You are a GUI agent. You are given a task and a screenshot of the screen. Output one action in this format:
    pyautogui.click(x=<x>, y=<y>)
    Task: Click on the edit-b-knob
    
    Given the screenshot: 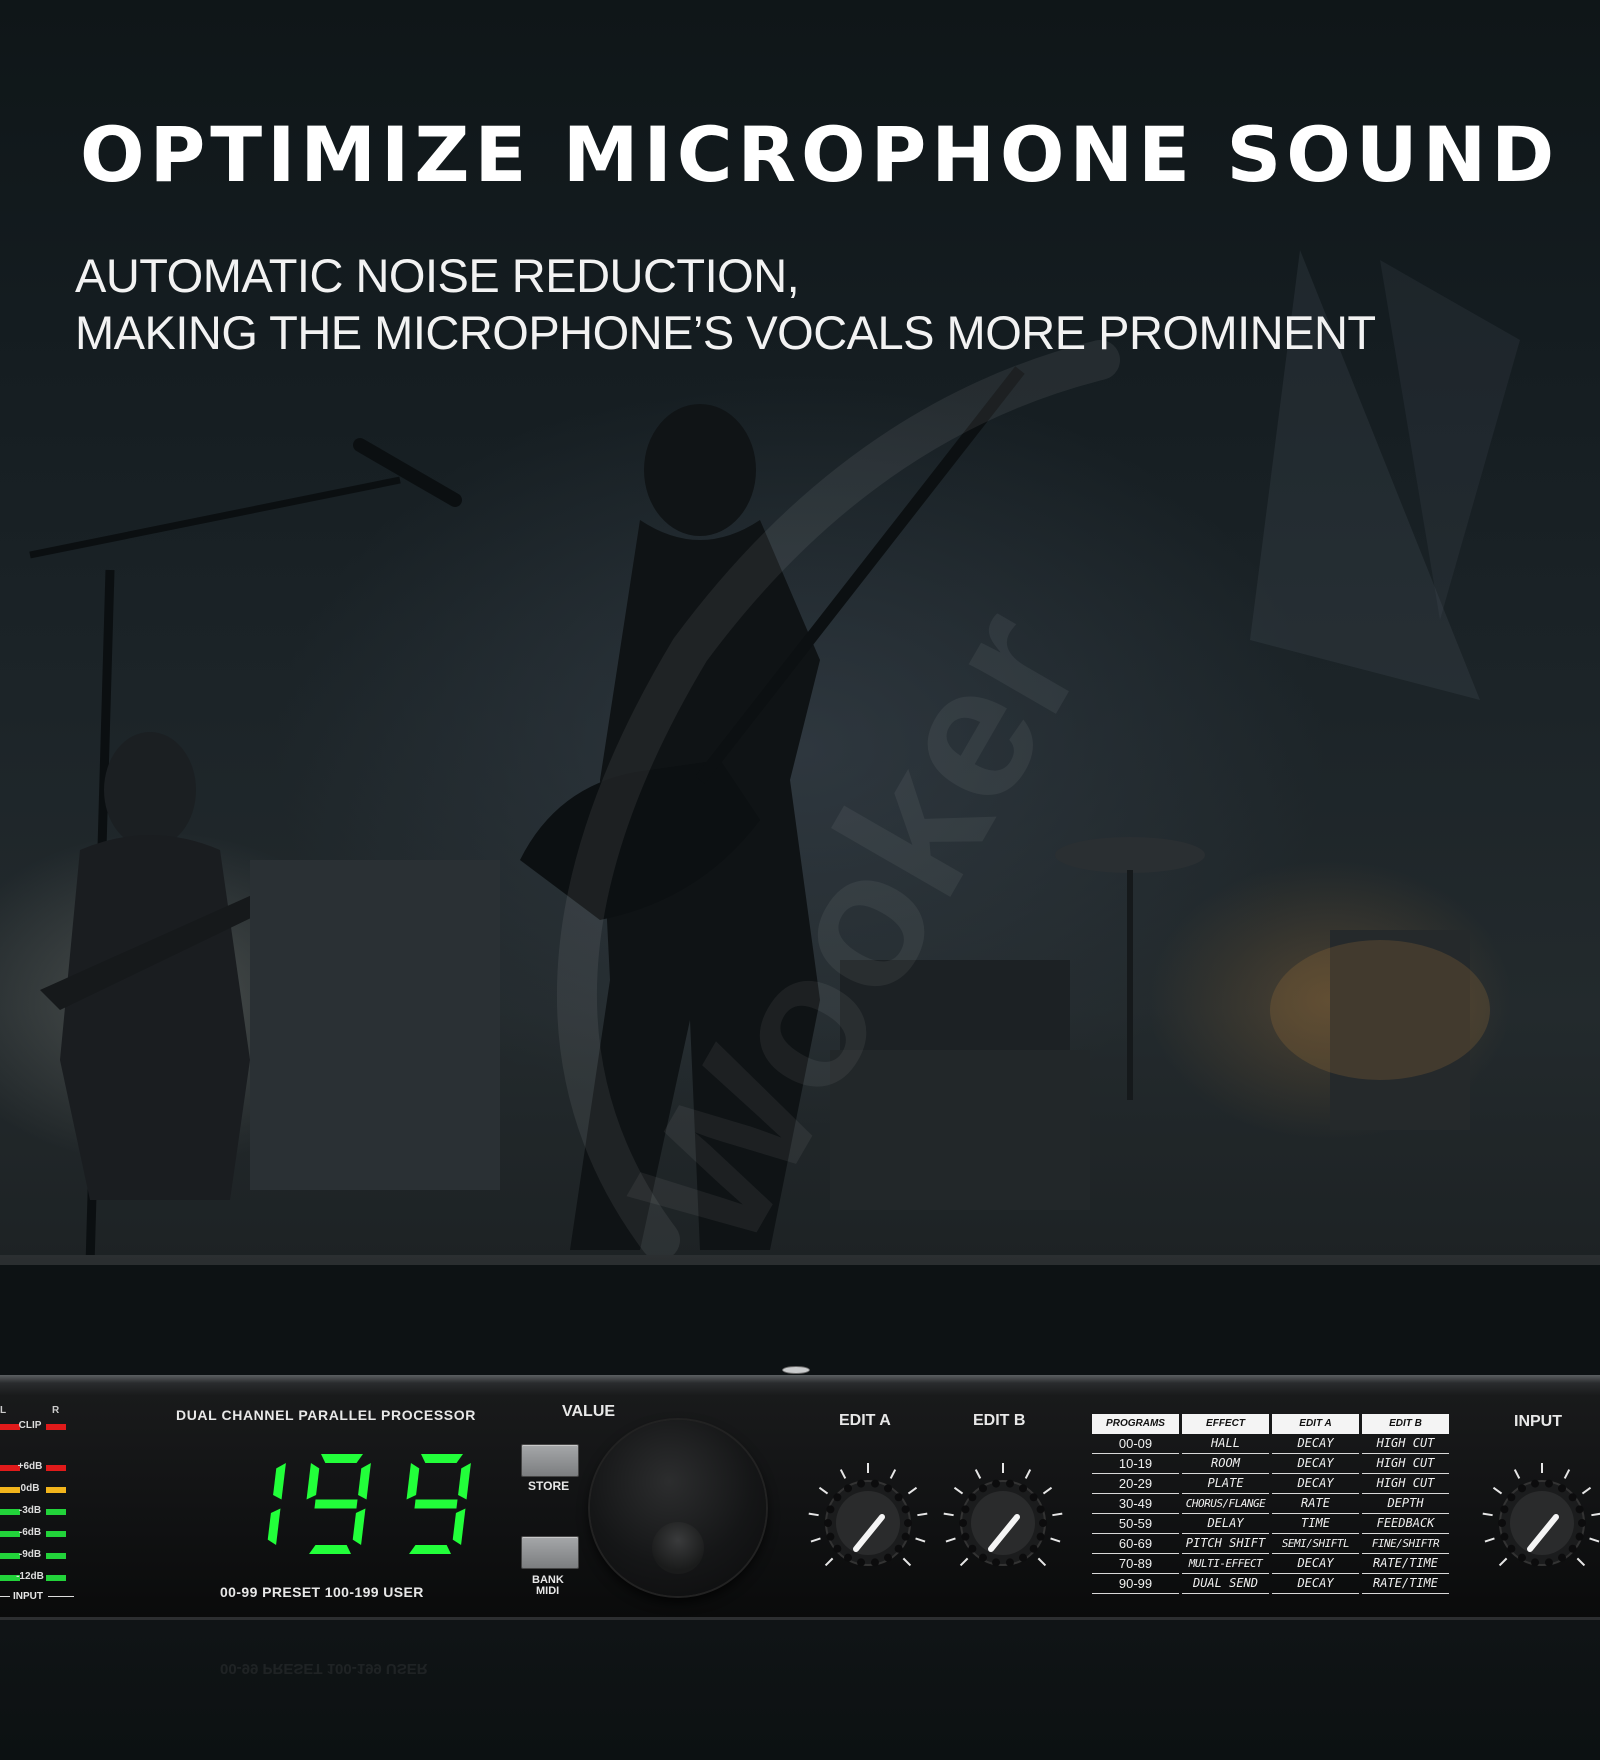 What is the action you would take?
    pyautogui.click(x=1003, y=1515)
    